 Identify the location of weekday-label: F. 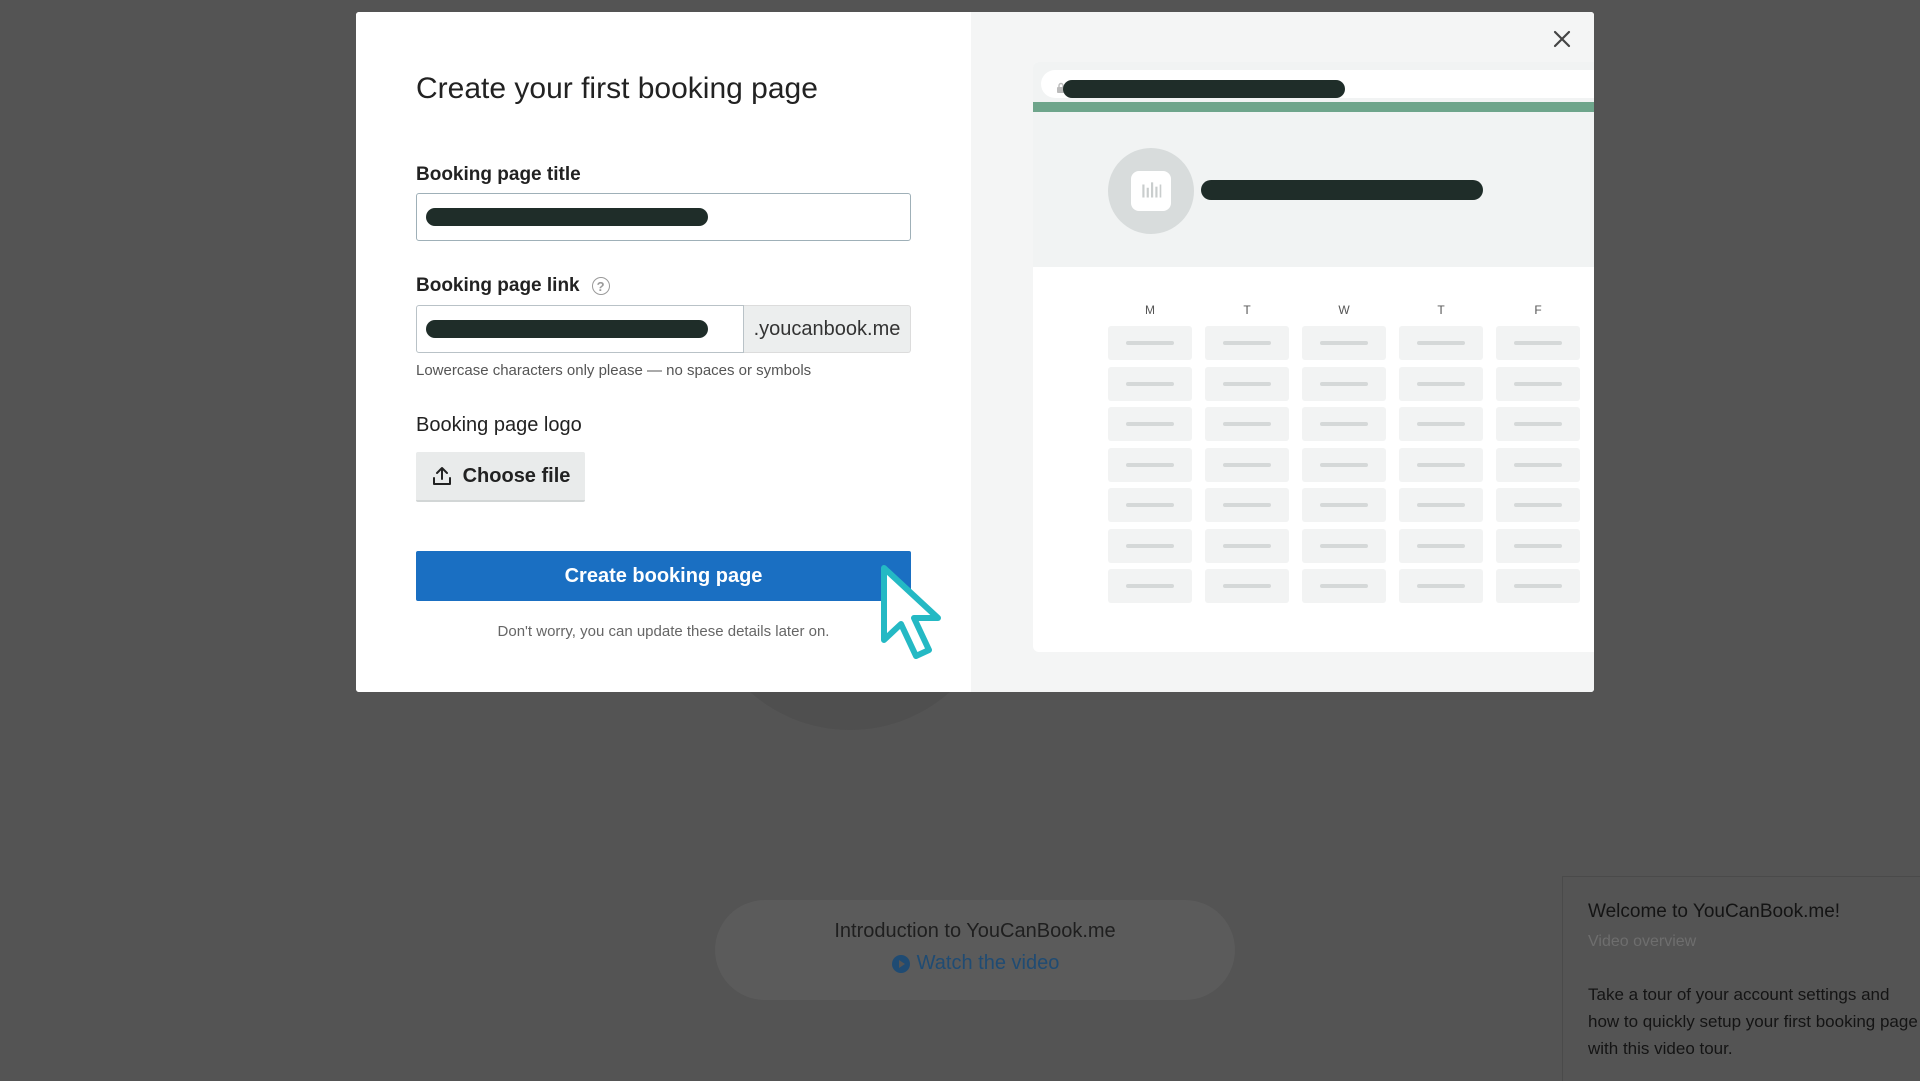
(1538, 310).